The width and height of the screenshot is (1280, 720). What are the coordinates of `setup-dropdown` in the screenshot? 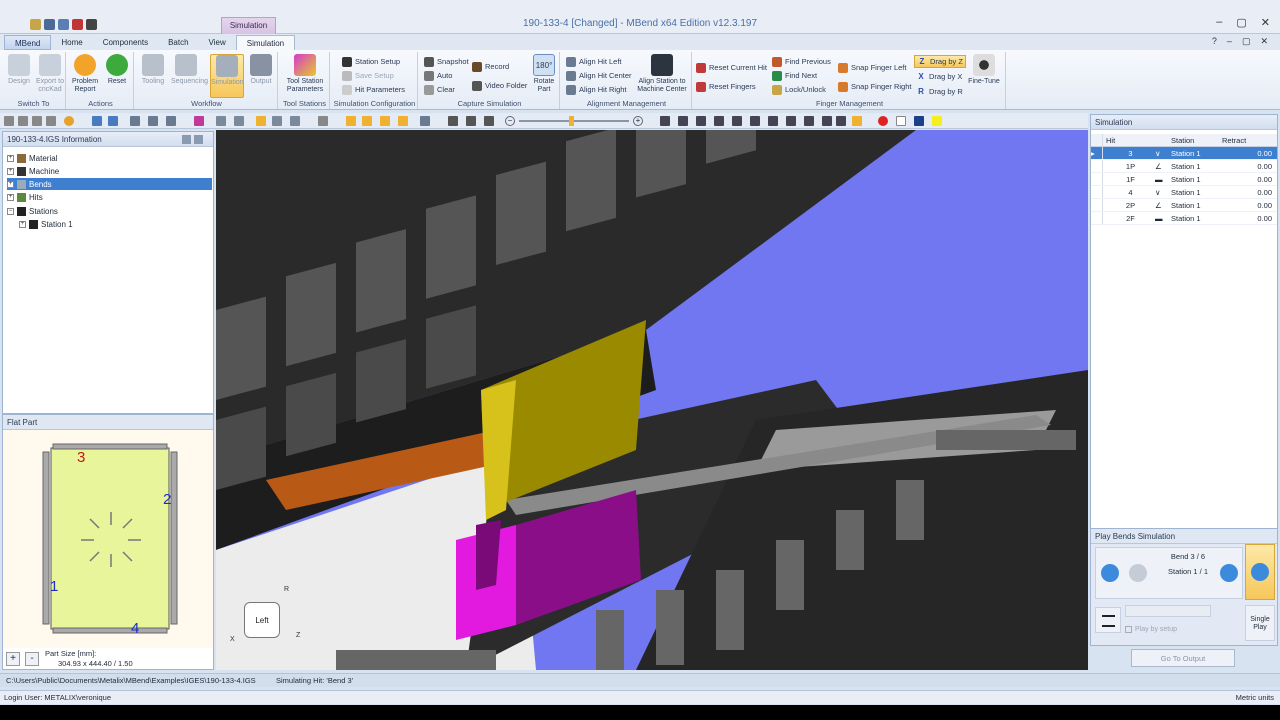 It's located at (1168, 611).